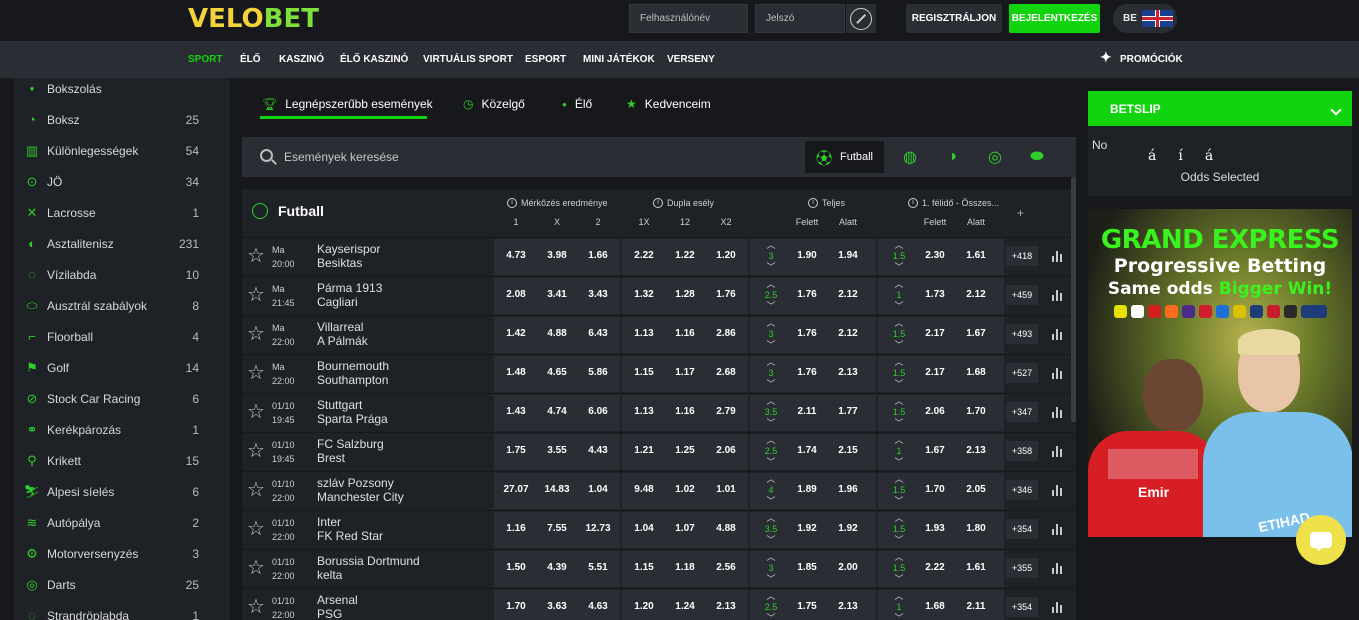 This screenshot has height=620, width=1359. What do you see at coordinates (644, 372) in the screenshot?
I see `odd-1x: 1.15` at bounding box center [644, 372].